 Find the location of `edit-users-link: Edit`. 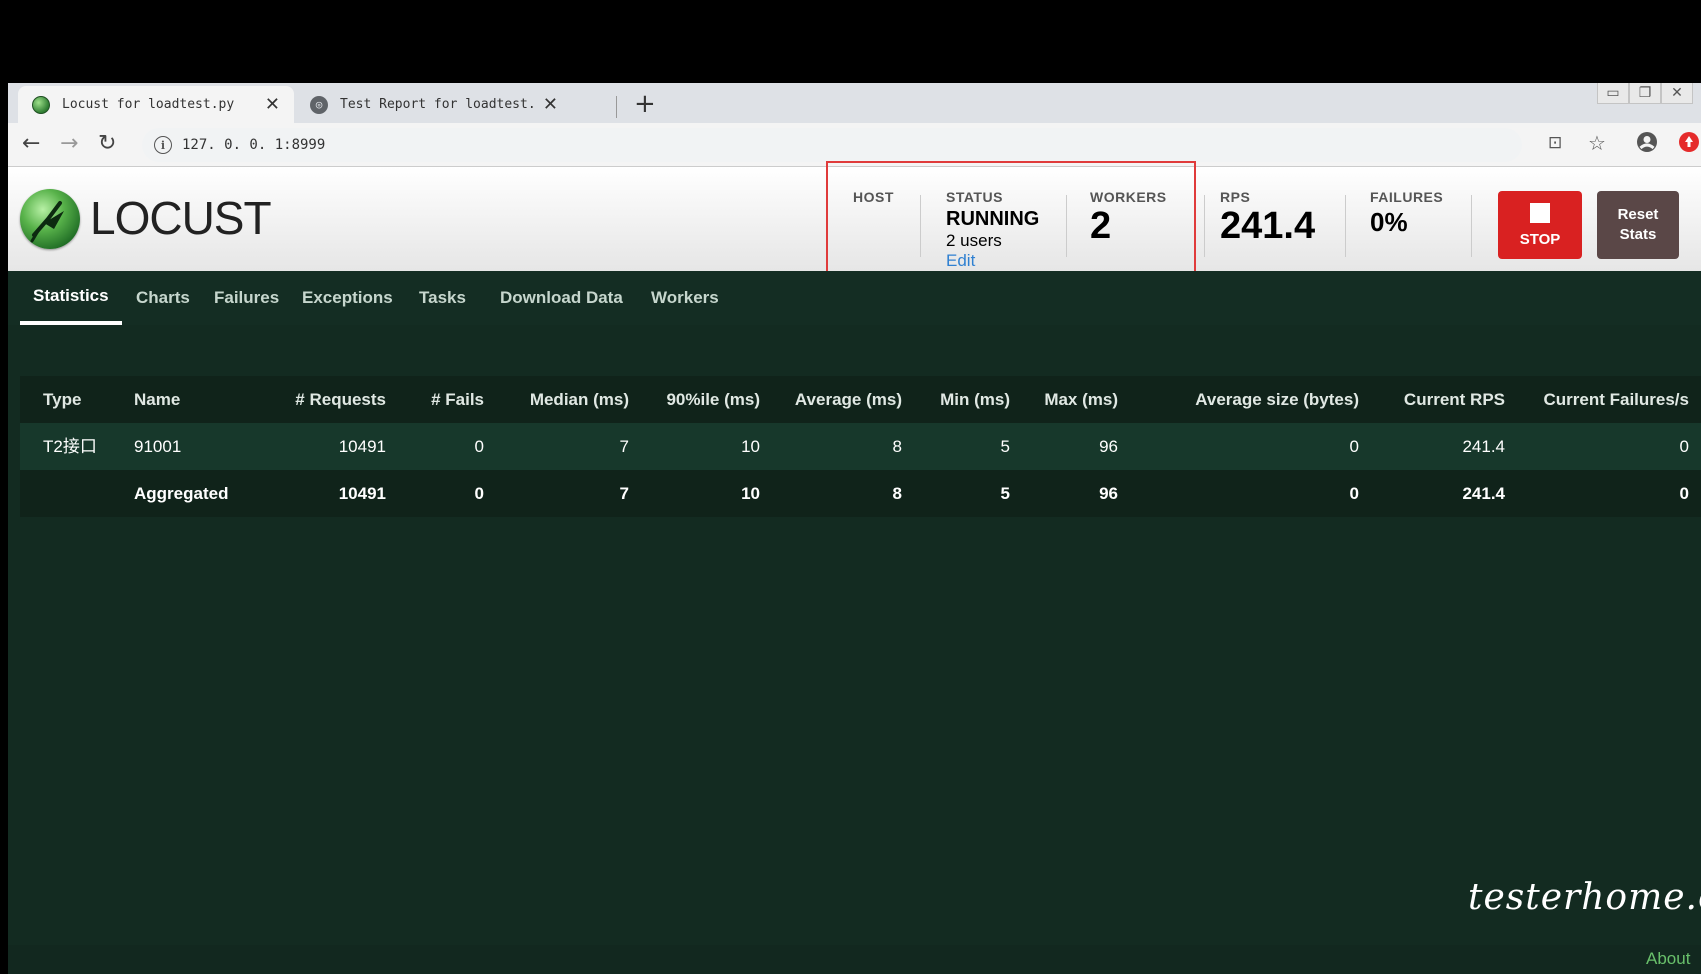

edit-users-link: Edit is located at coordinates (992, 261).